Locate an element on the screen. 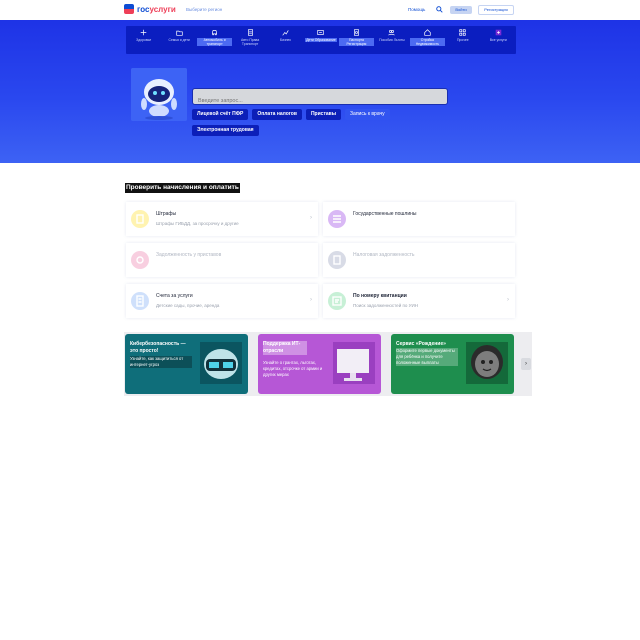 This screenshot has width=640, height=640. category-item: Автомобиль и транспорт is located at coordinates (214, 40).